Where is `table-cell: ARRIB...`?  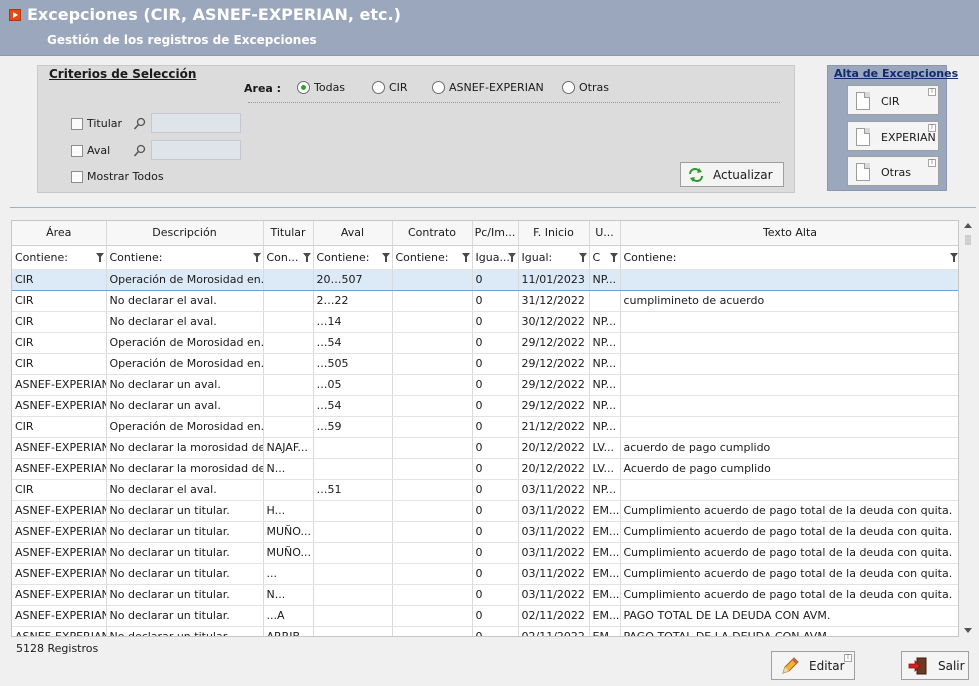
table-cell: ARRIB... is located at coordinates (288, 631).